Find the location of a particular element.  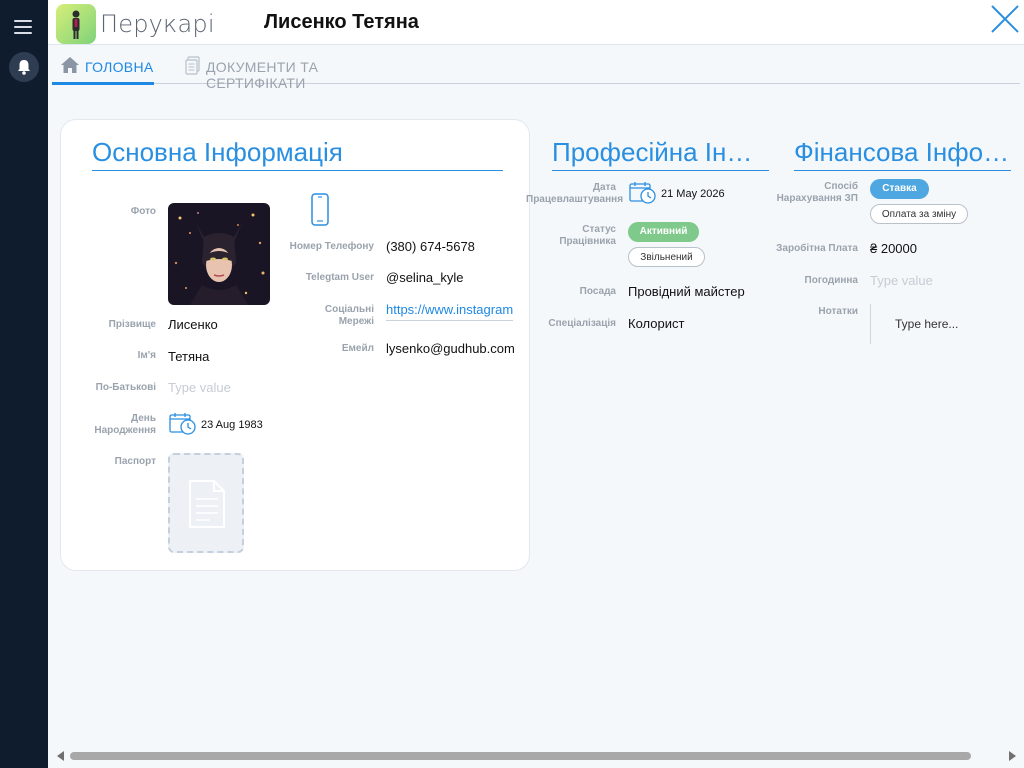

avatar is located at coordinates (219, 254).